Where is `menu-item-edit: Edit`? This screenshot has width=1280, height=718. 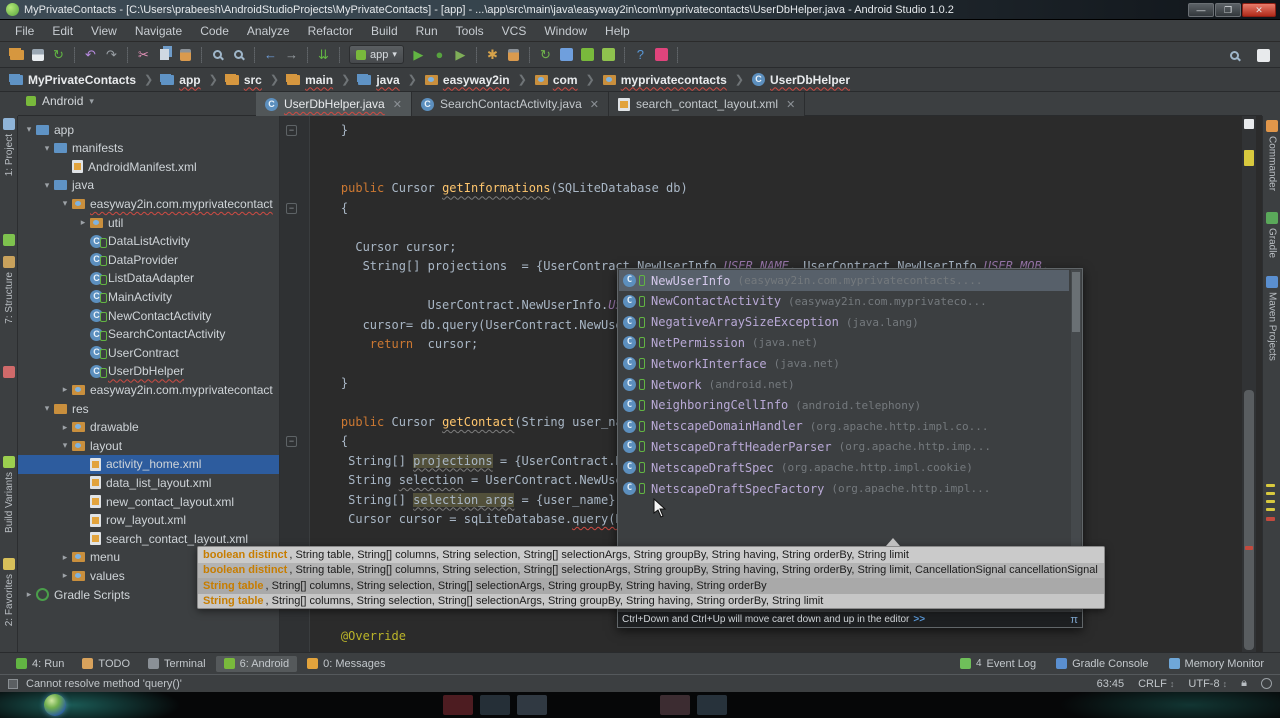 menu-item-edit: Edit is located at coordinates (62, 31).